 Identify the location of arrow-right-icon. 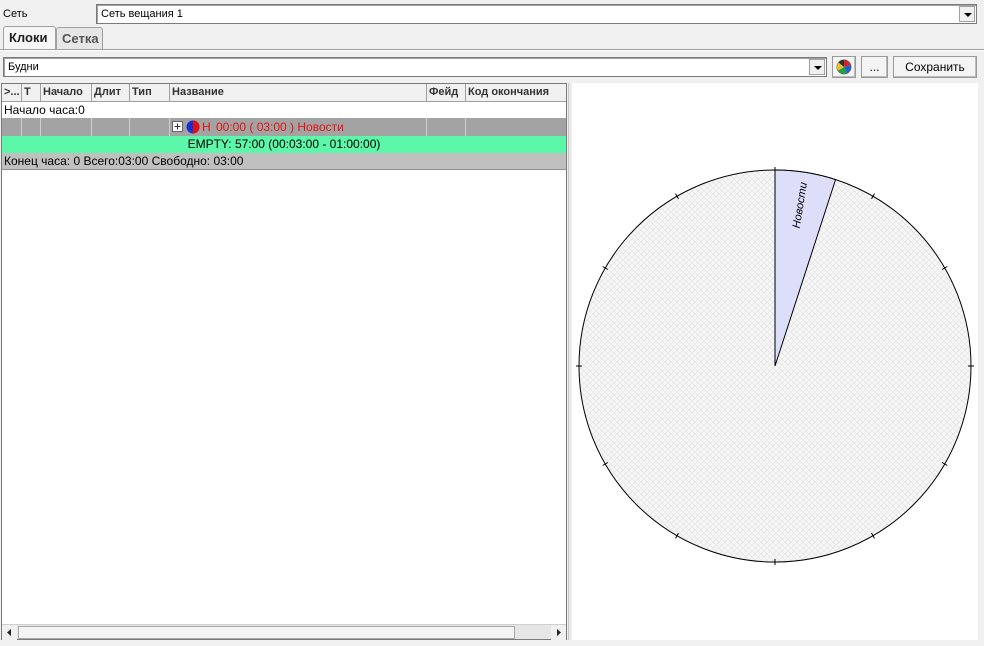
(559, 632).